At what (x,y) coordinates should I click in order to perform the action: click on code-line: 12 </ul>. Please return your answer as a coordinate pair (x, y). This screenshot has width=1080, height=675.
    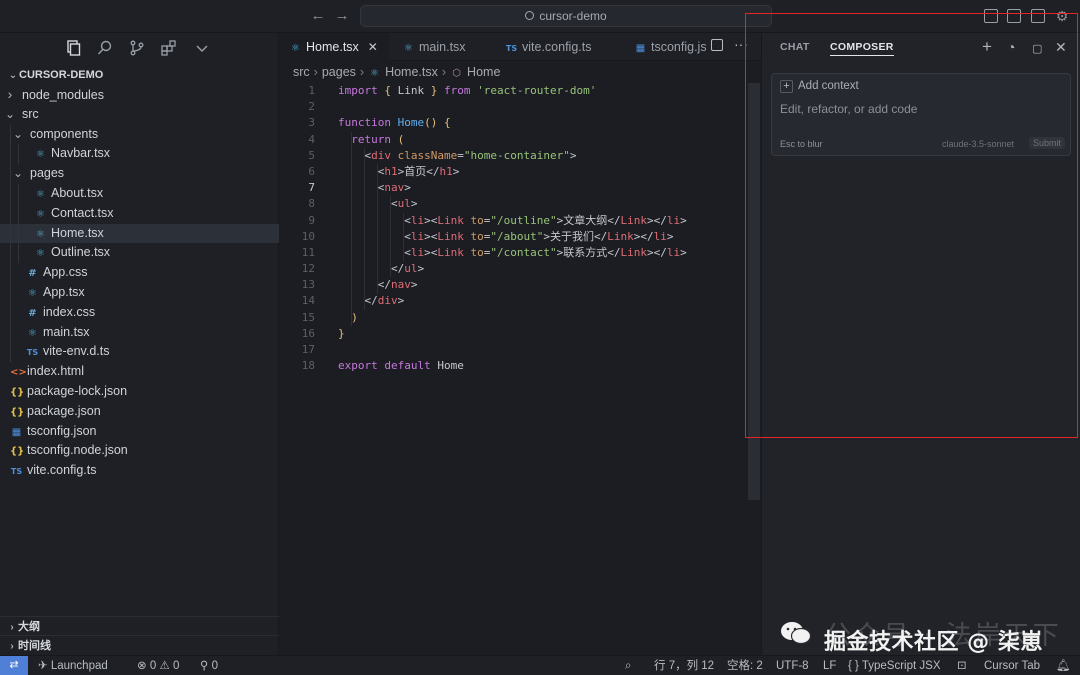
    Looking at the image, I should click on (514, 269).